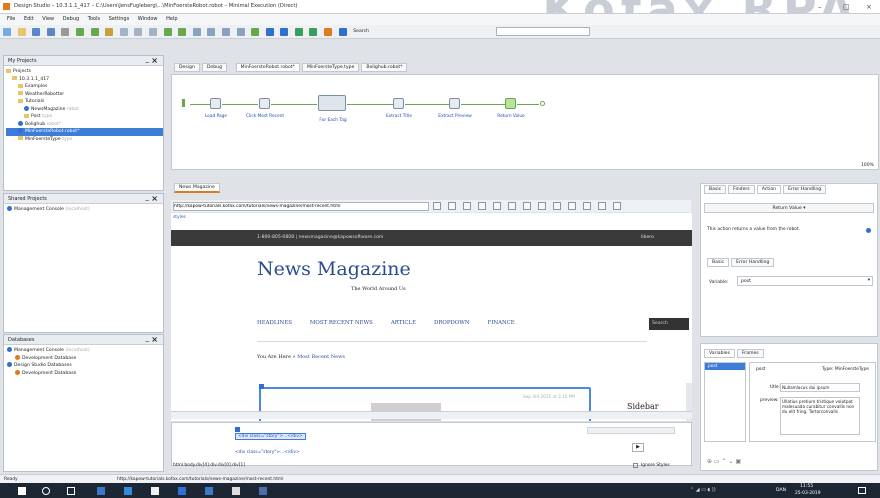 This screenshot has height=498, width=880. What do you see at coordinates (196, 32) in the screenshot?
I see `branch-icon` at bounding box center [196, 32].